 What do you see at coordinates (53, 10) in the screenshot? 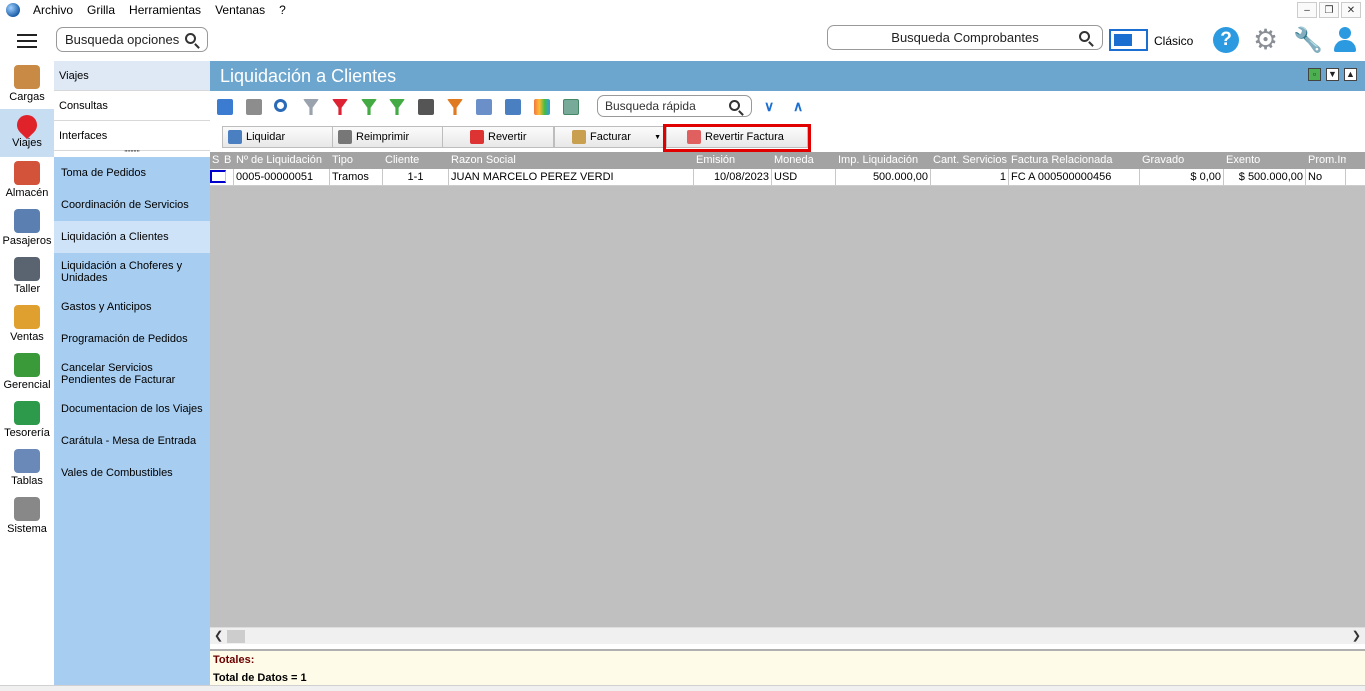
I see `menu-archivo: Archivo` at bounding box center [53, 10].